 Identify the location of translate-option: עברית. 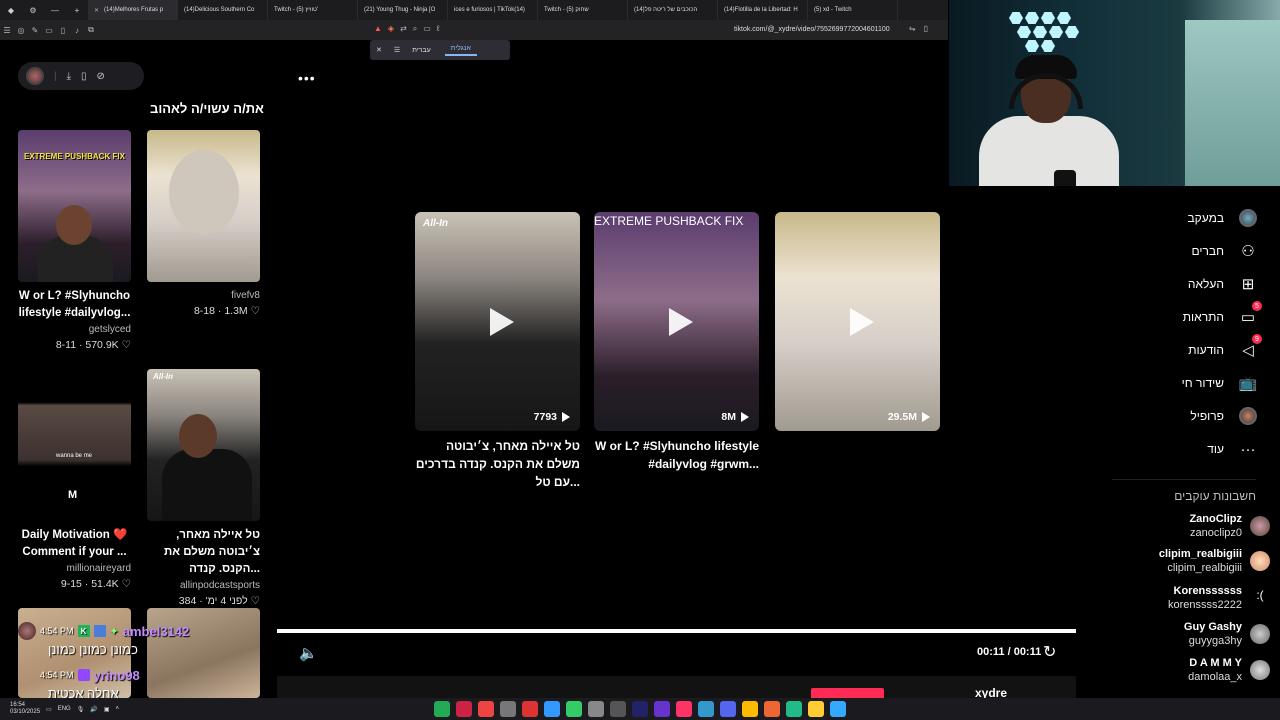
(421, 50).